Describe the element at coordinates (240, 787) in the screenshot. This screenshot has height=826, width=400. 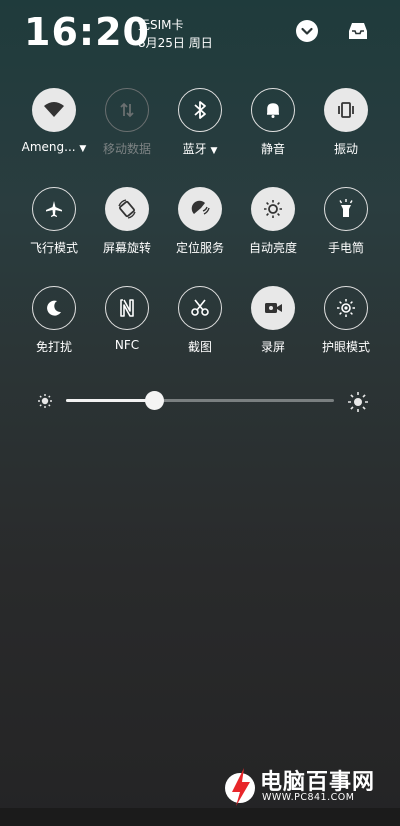
I see `watermark-logo-icon` at that location.